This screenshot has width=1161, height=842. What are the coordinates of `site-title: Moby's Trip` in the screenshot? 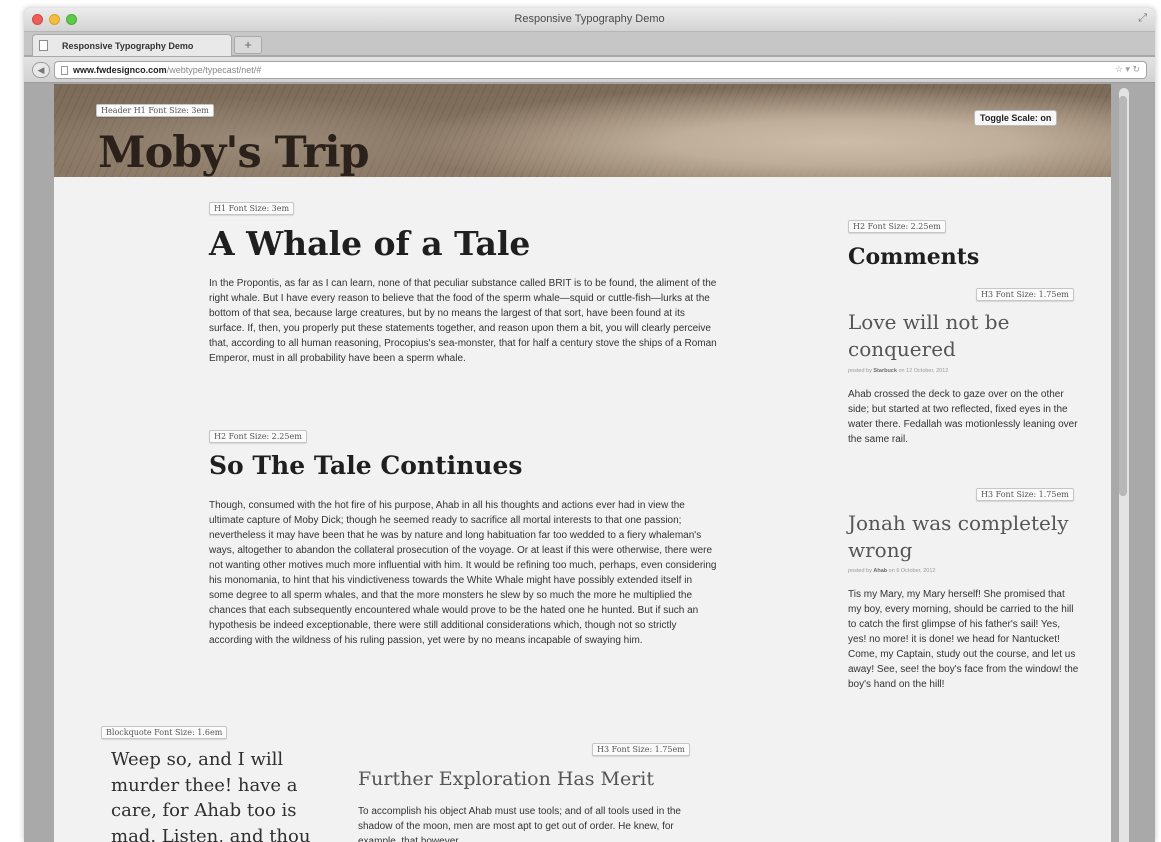 It's located at (234, 153).